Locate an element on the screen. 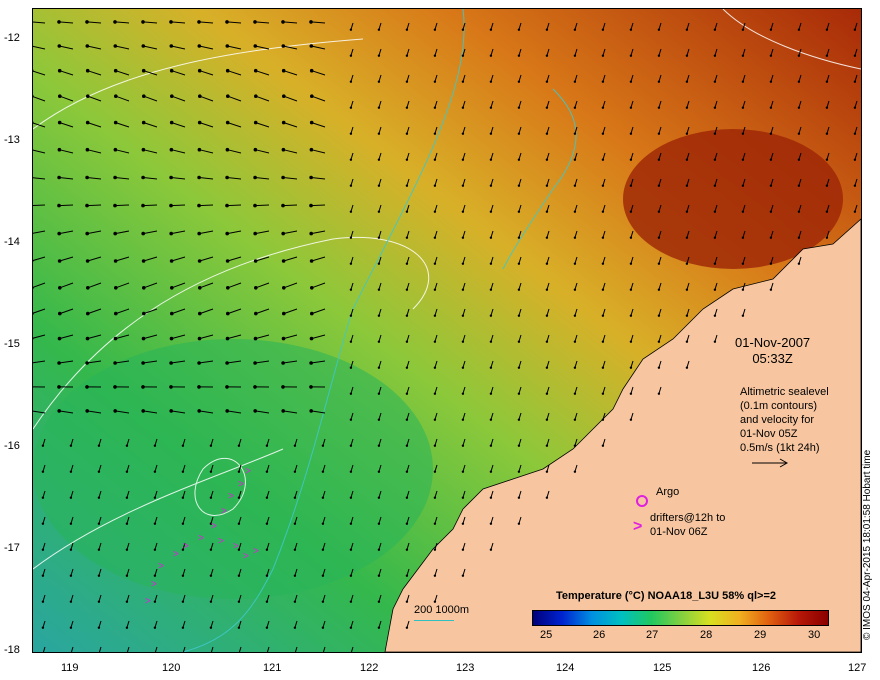 The width and height of the screenshot is (880, 680). bathymetry-scale-label: 200 1000m is located at coordinates (442, 610).